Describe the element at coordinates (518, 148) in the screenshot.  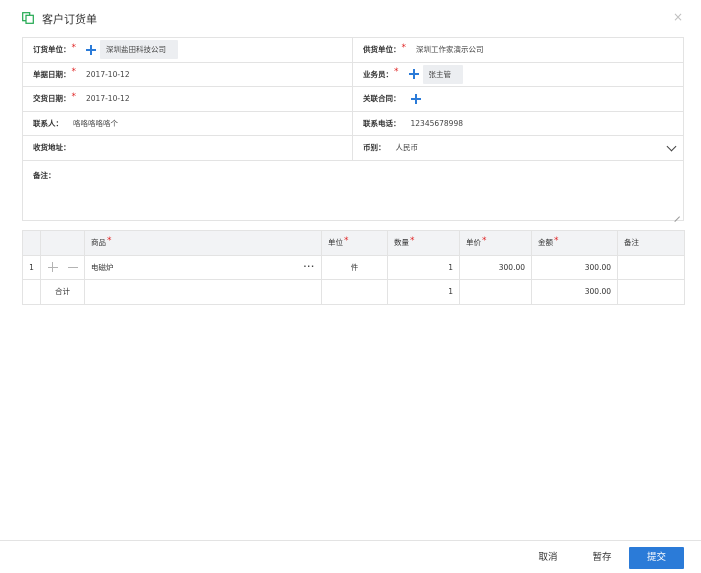
I see `currency-select: 币别： 人民币` at that location.